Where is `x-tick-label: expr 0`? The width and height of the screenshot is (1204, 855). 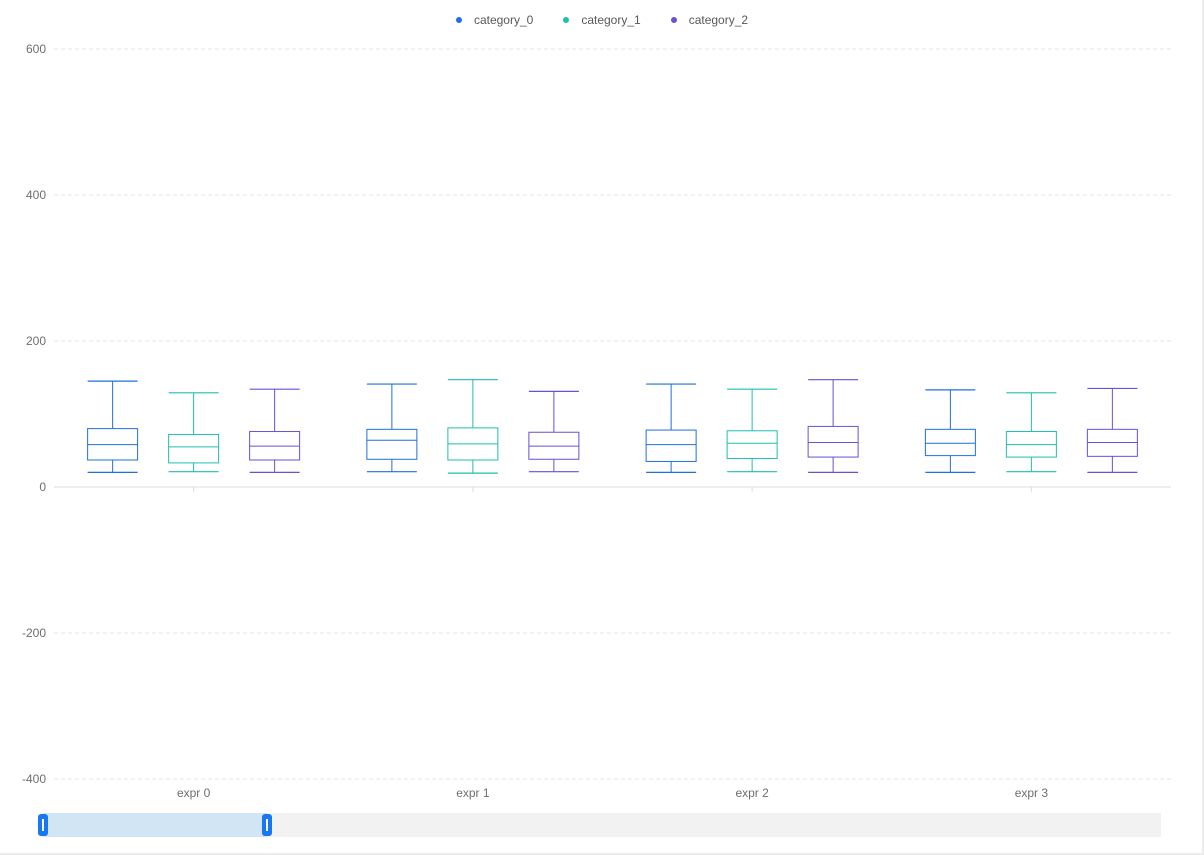
x-tick-label: expr 0 is located at coordinates (194, 793).